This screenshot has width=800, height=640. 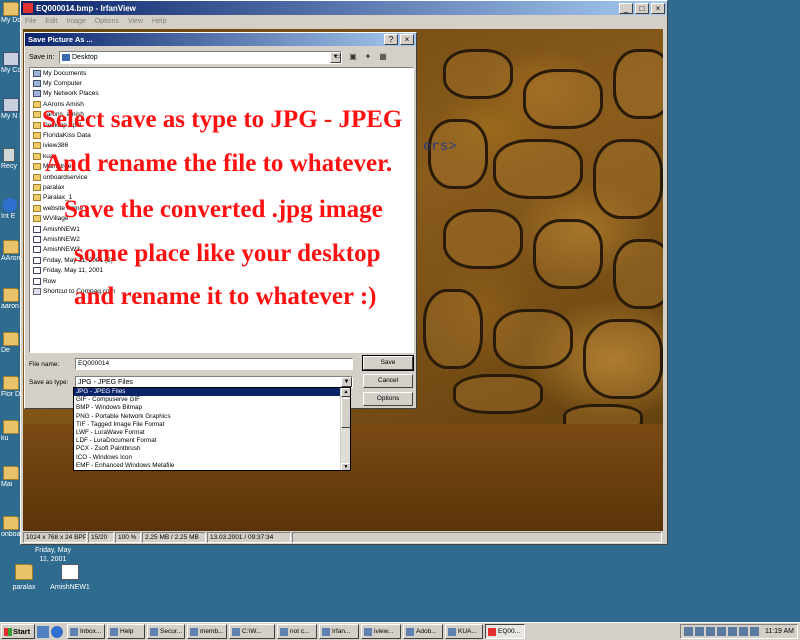 I want to click on desktop-icon-paralax: paralax, so click(x=24, y=577).